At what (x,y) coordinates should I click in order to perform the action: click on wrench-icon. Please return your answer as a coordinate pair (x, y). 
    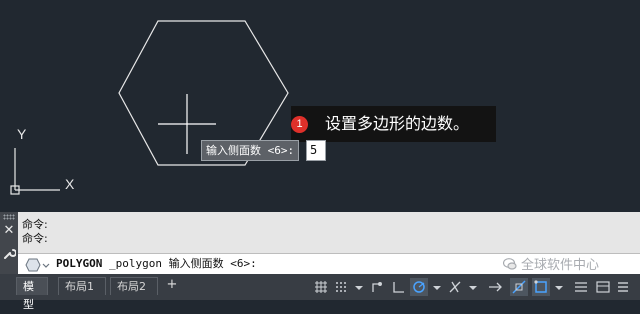
    Looking at the image, I should click on (9, 254).